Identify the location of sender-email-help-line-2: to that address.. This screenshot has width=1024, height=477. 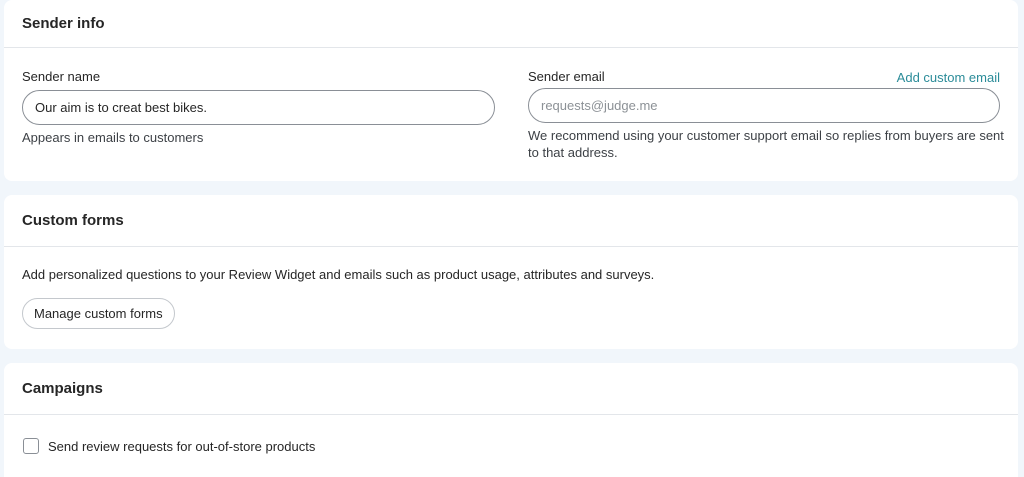
(573, 152).